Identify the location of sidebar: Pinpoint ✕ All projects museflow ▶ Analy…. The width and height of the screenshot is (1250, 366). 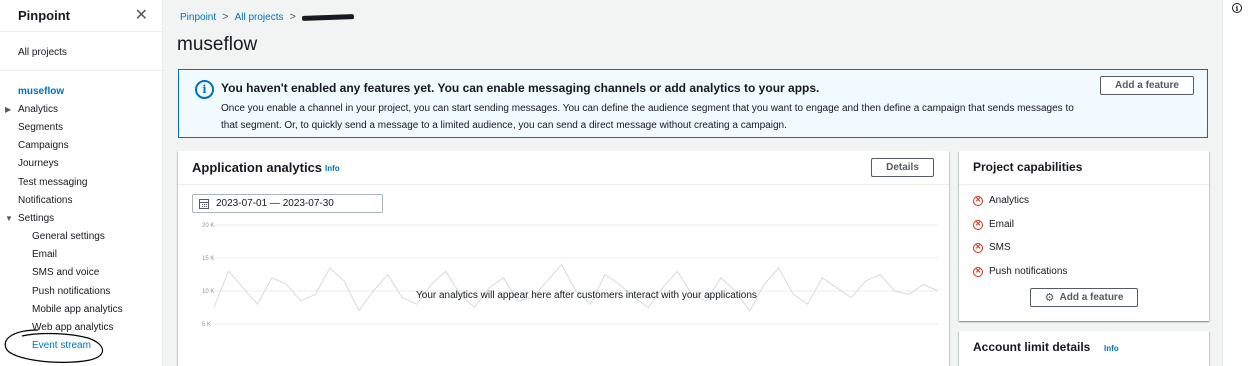
(81, 183).